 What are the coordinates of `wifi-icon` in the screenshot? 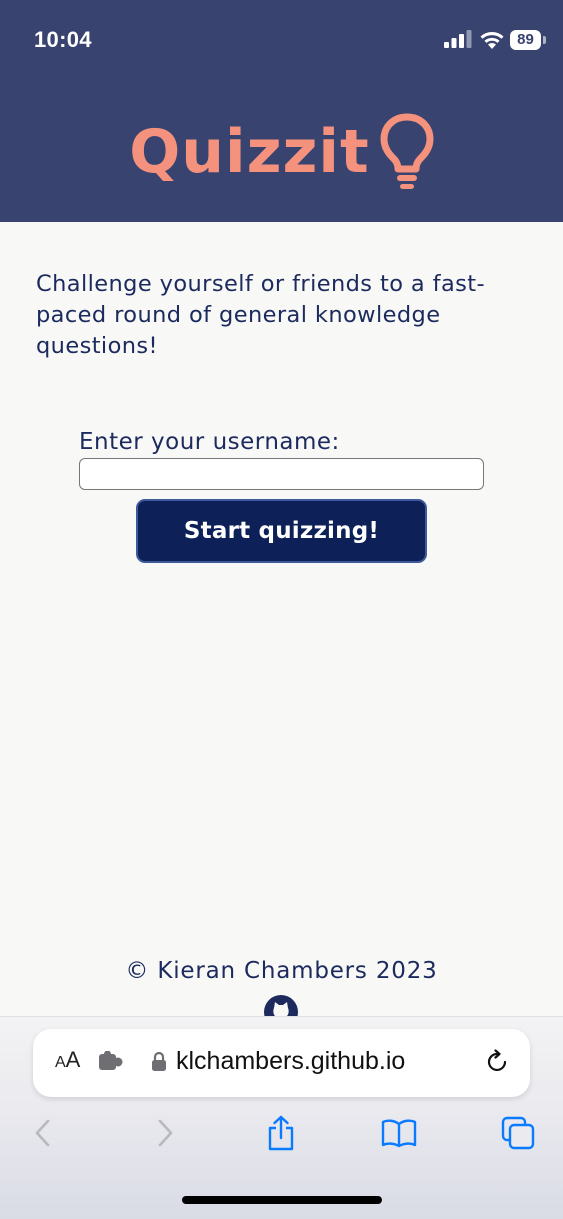 It's located at (492, 40).